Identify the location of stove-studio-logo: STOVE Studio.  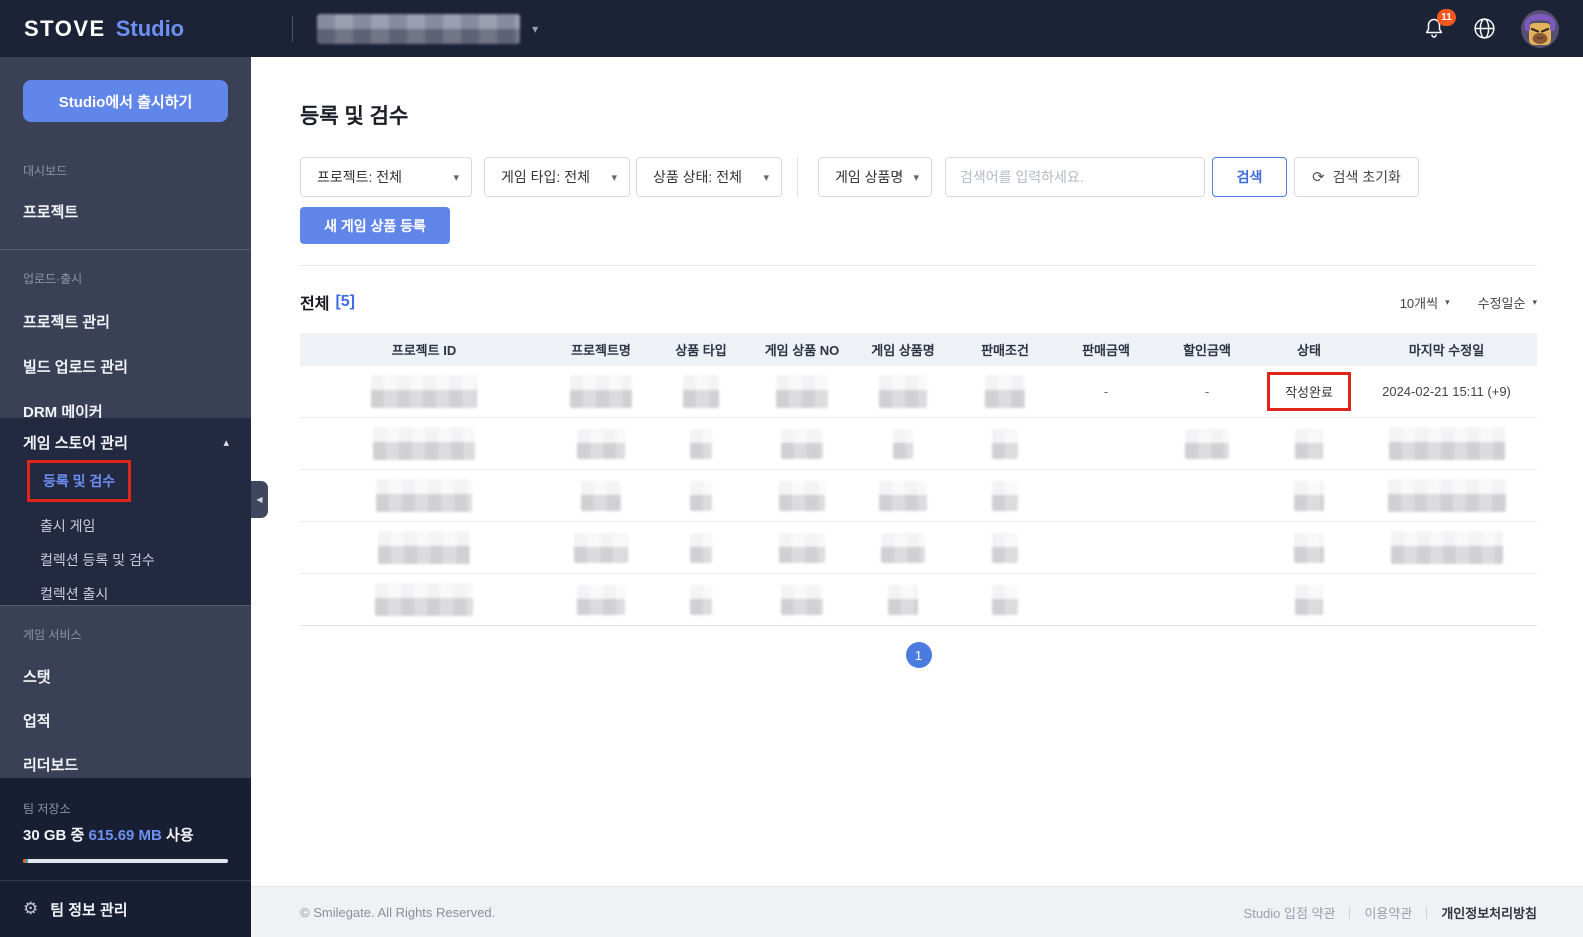
(104, 29).